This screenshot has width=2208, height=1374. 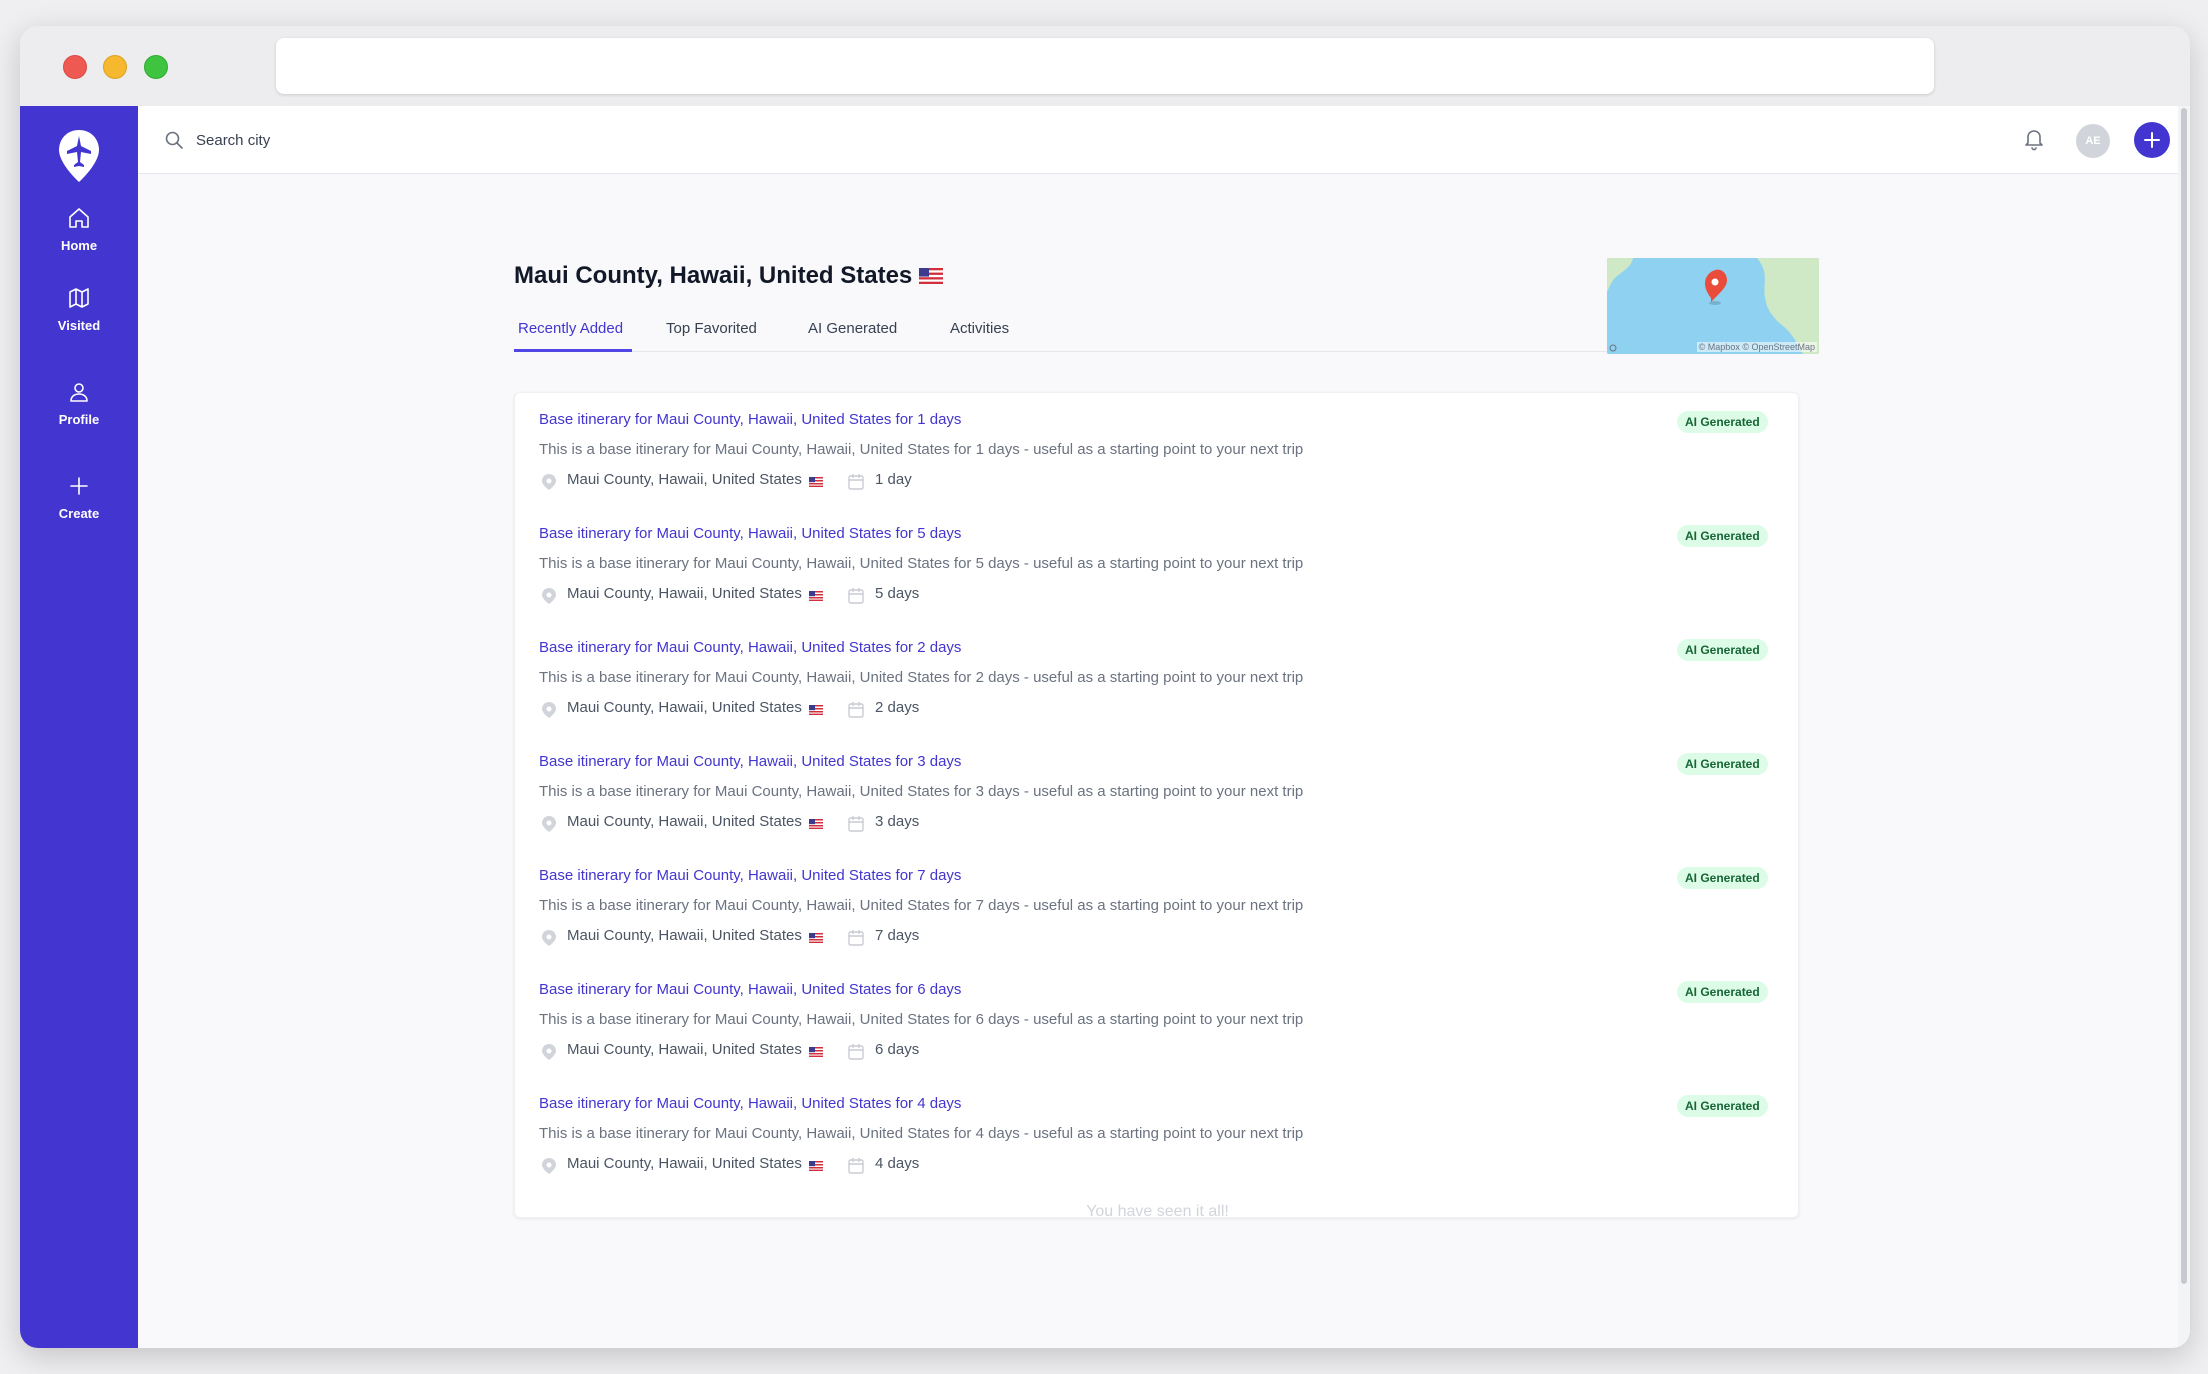 I want to click on home-icon, so click(x=79, y=218).